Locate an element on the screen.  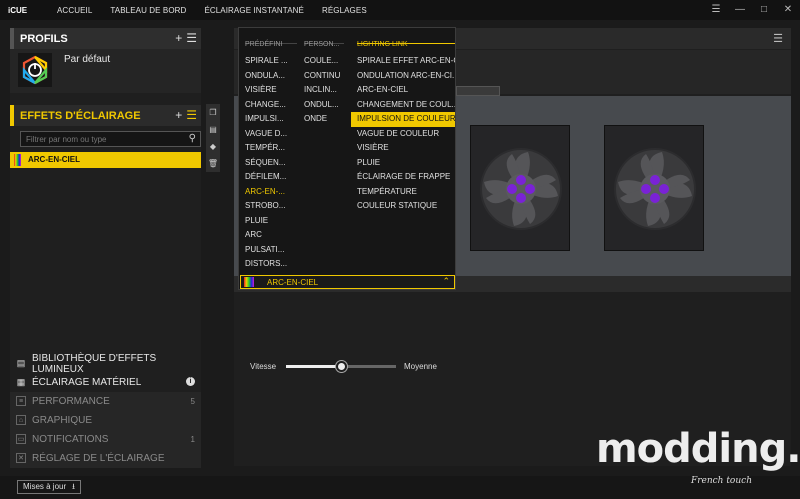
speed-slider-thumb is located at coordinates (341, 366).